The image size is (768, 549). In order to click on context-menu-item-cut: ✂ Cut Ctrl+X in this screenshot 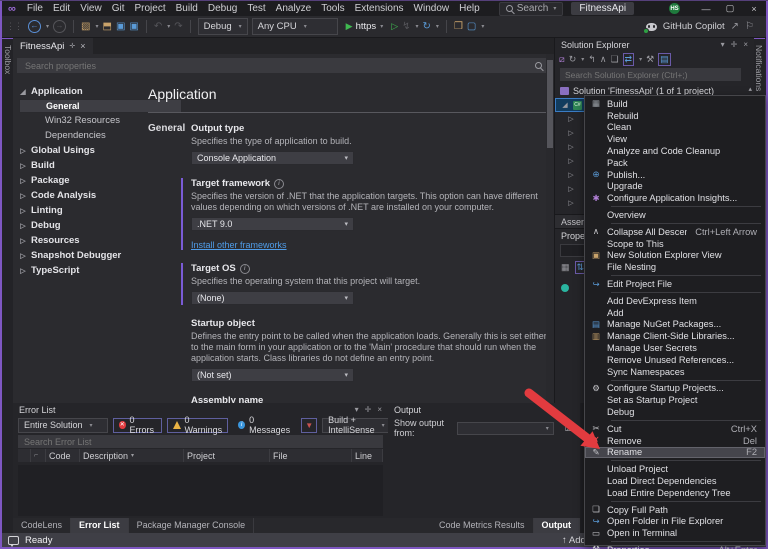, I will do `click(675, 429)`.